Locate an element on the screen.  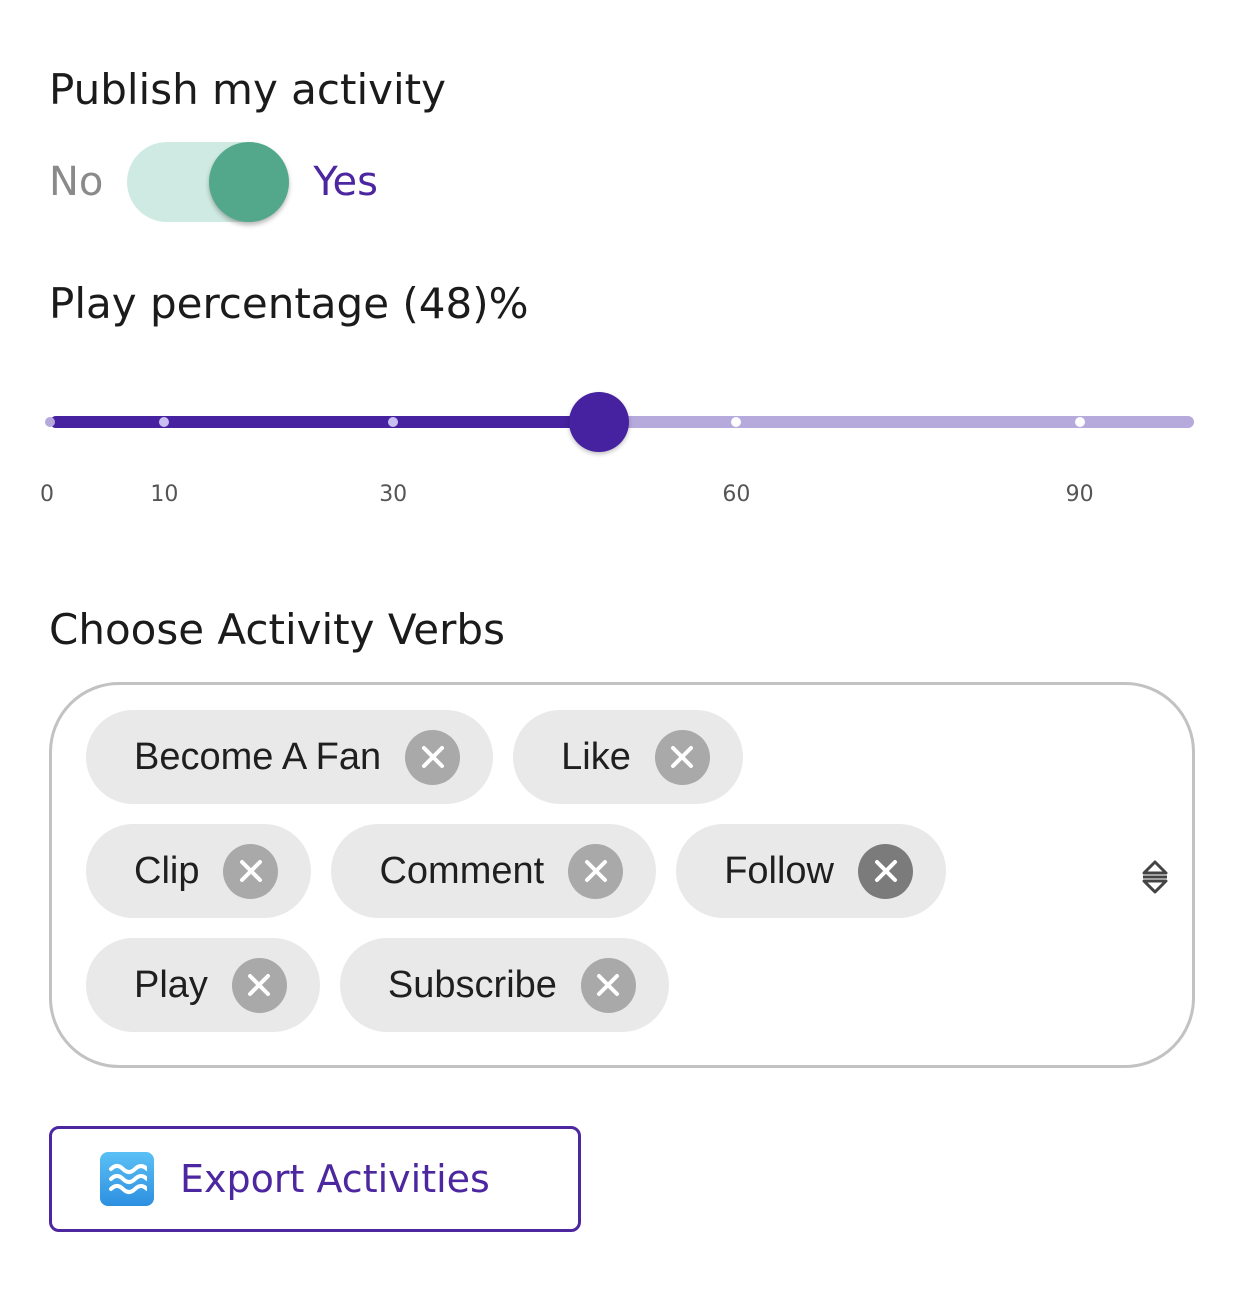
play-percentage-slider is located at coordinates (619, 422).